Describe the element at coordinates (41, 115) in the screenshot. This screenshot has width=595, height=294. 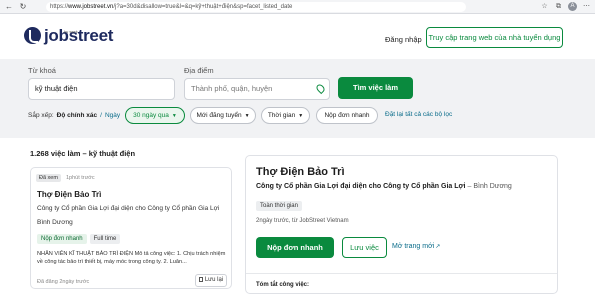
I see `sort-label: Sắp xếp:` at that location.